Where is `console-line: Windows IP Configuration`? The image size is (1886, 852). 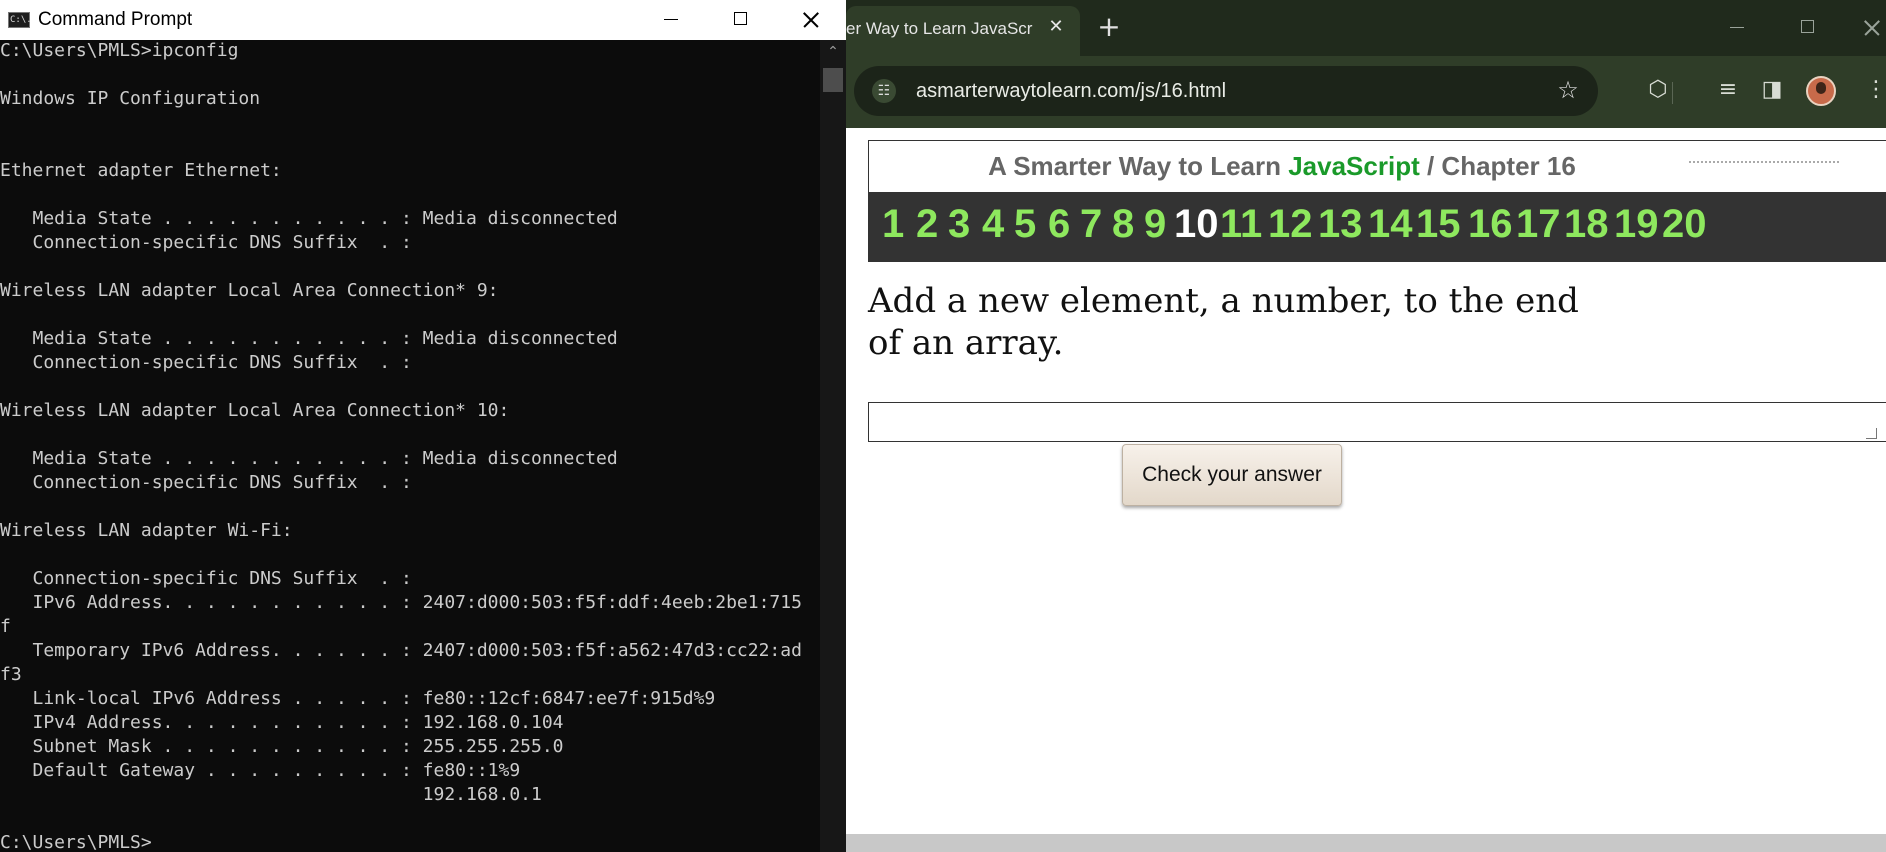
console-line: Windows IP Configuration is located at coordinates (130, 98).